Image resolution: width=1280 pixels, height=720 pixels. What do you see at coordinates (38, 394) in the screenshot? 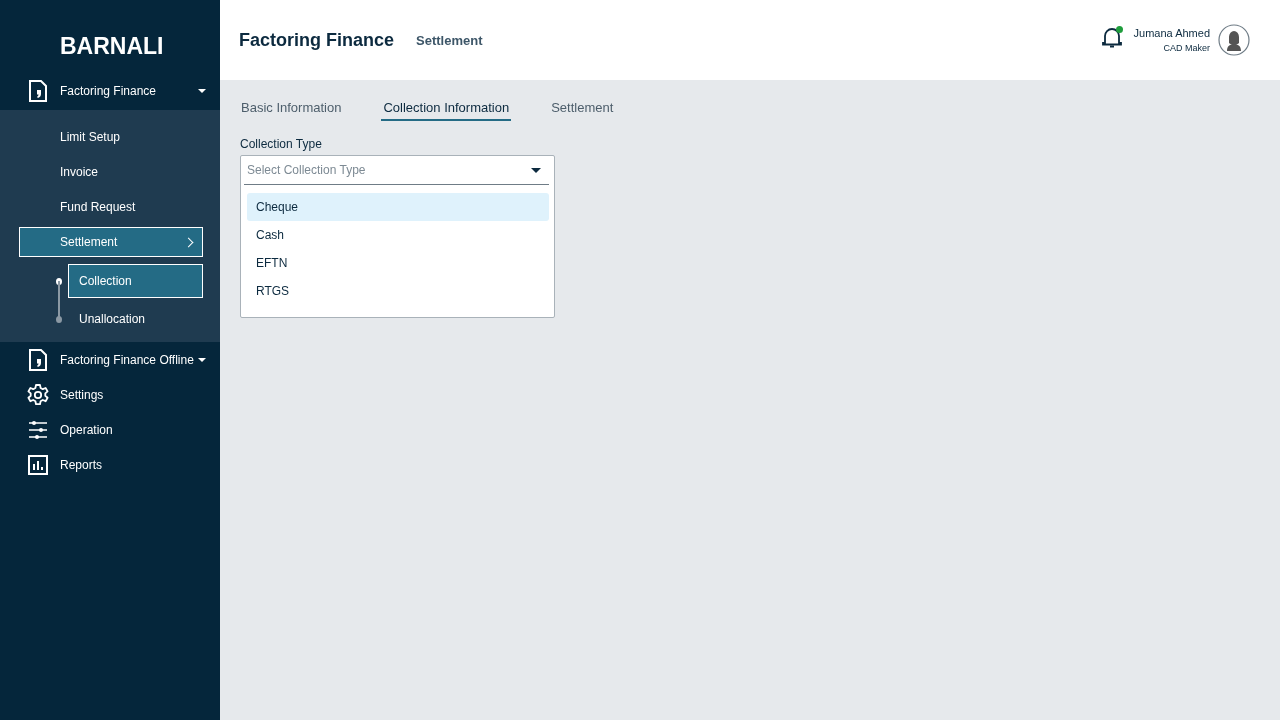
I see `settings-icon` at bounding box center [38, 394].